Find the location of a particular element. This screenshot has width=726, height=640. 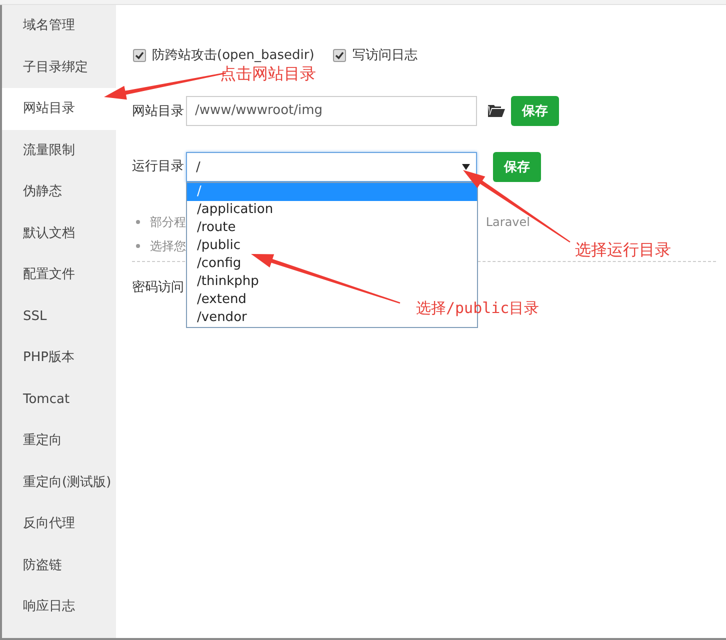

sidebar-item: 流量限制 is located at coordinates (59, 150).